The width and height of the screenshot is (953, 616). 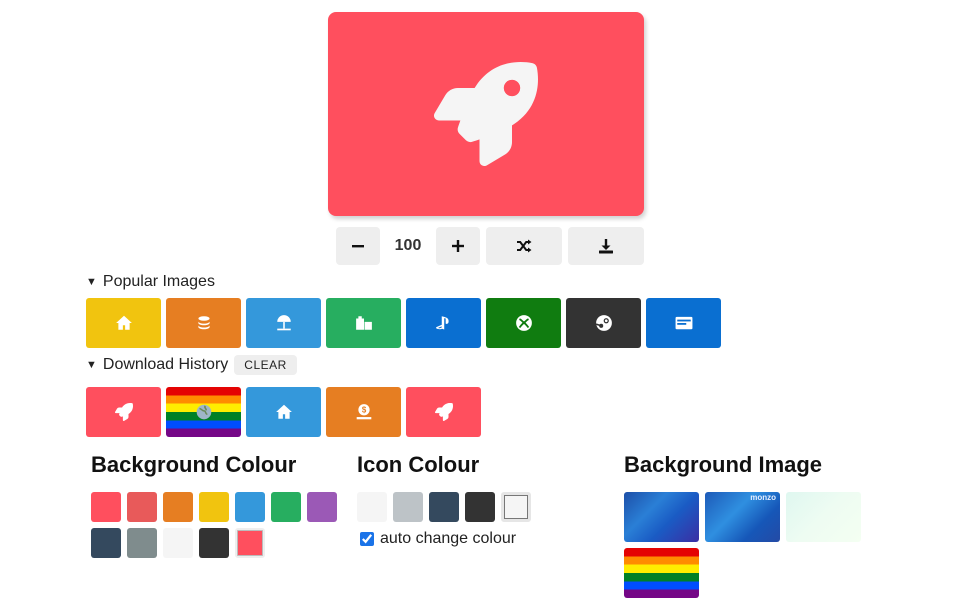 I want to click on icon-colour-heading: Icon Colour, so click(x=418, y=464).